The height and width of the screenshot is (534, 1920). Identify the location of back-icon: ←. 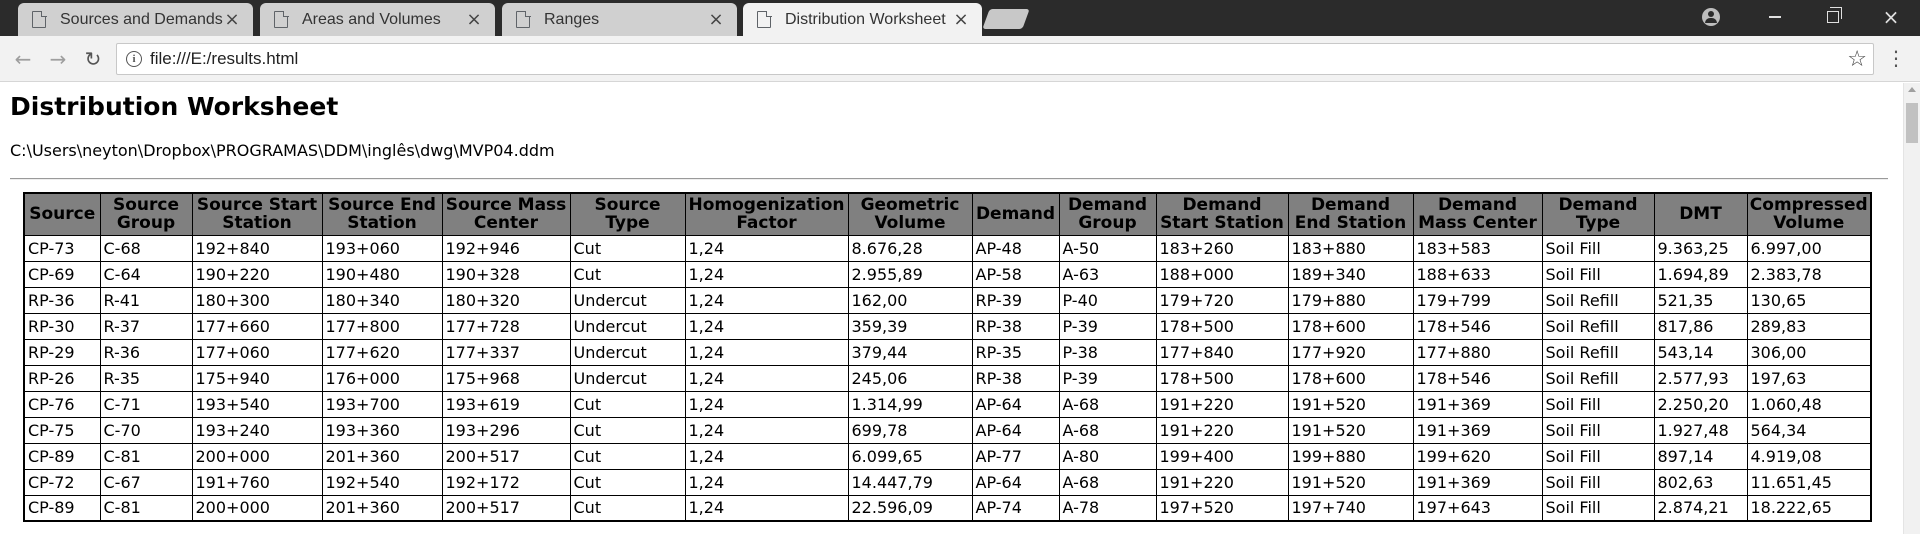
(23, 59).